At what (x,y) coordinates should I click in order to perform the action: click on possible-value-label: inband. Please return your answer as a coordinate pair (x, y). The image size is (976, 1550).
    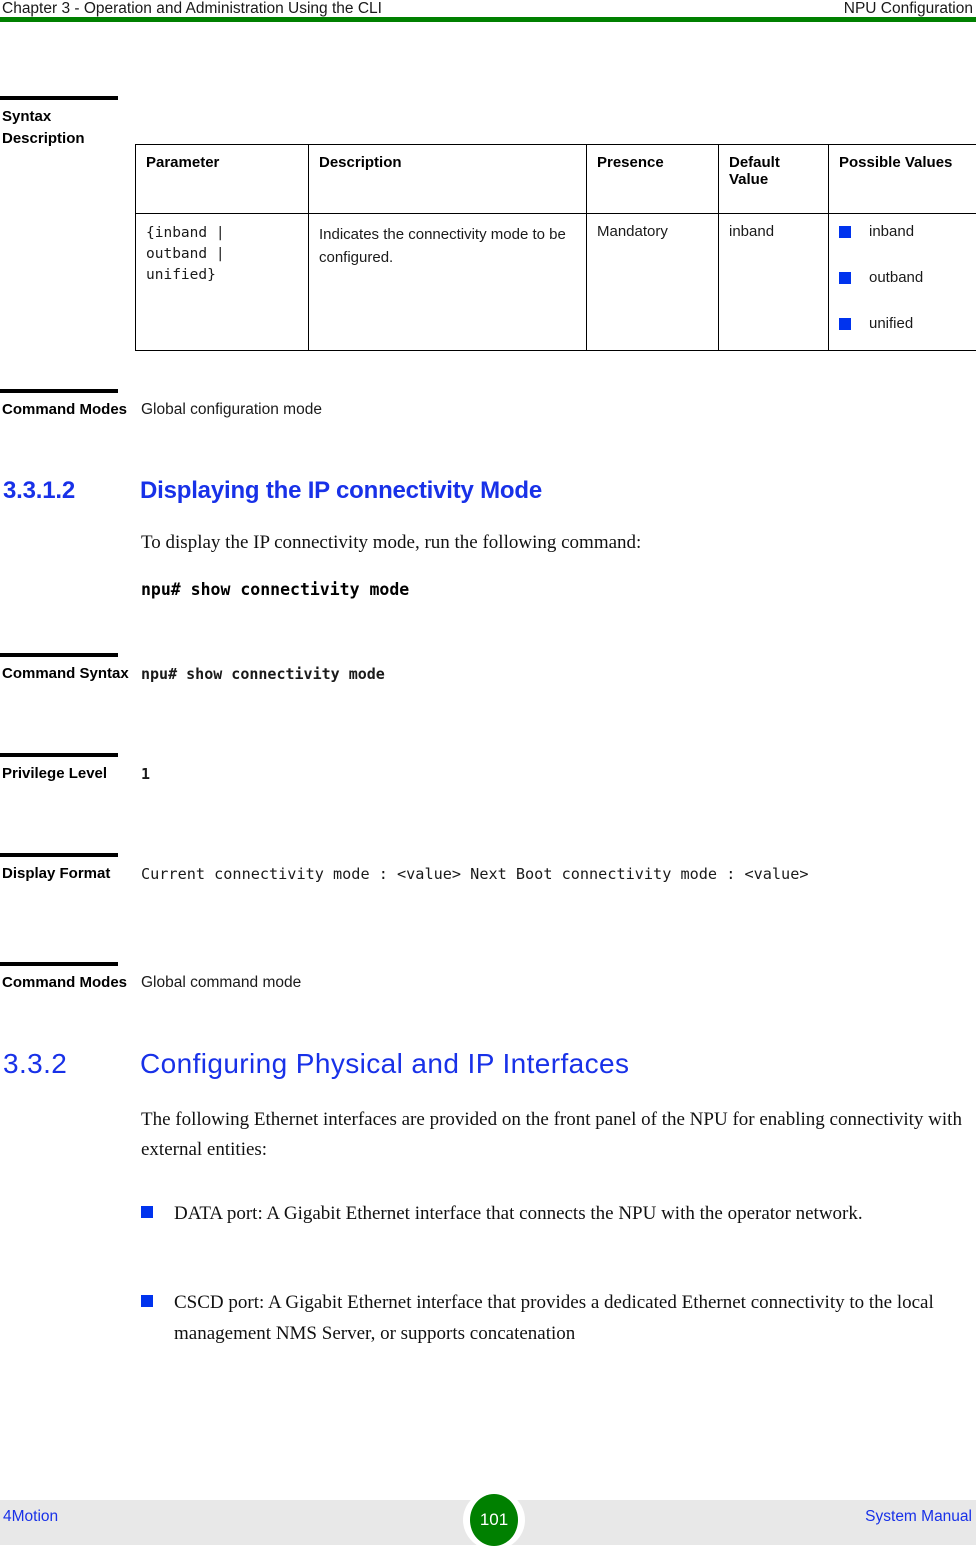
    Looking at the image, I should click on (891, 231).